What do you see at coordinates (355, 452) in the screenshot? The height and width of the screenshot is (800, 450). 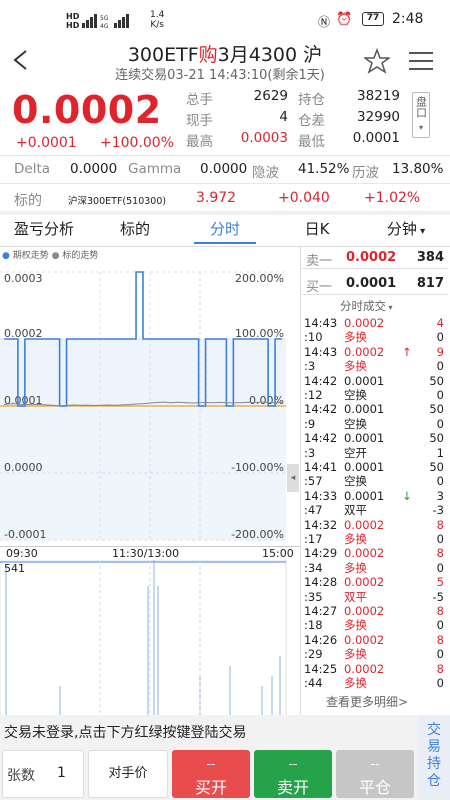 I see `trade-price: 空开` at bounding box center [355, 452].